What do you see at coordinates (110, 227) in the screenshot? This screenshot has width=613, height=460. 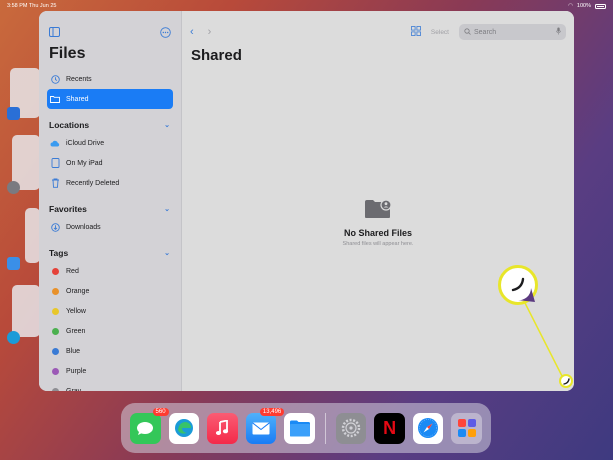 I see `sidebar-item-downloads: Downloads` at bounding box center [110, 227].